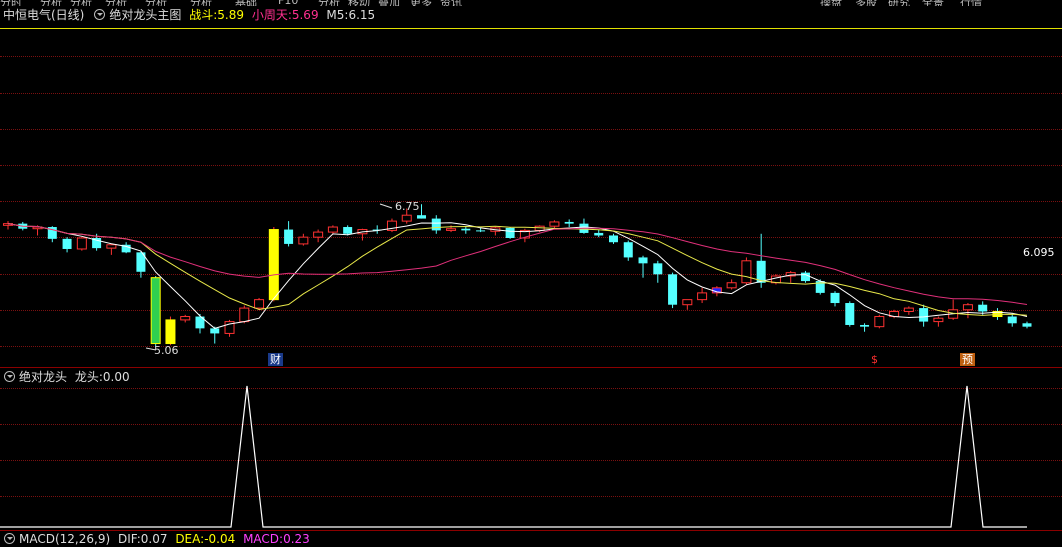  I want to click on dif-label: DIF:, so click(129, 539).